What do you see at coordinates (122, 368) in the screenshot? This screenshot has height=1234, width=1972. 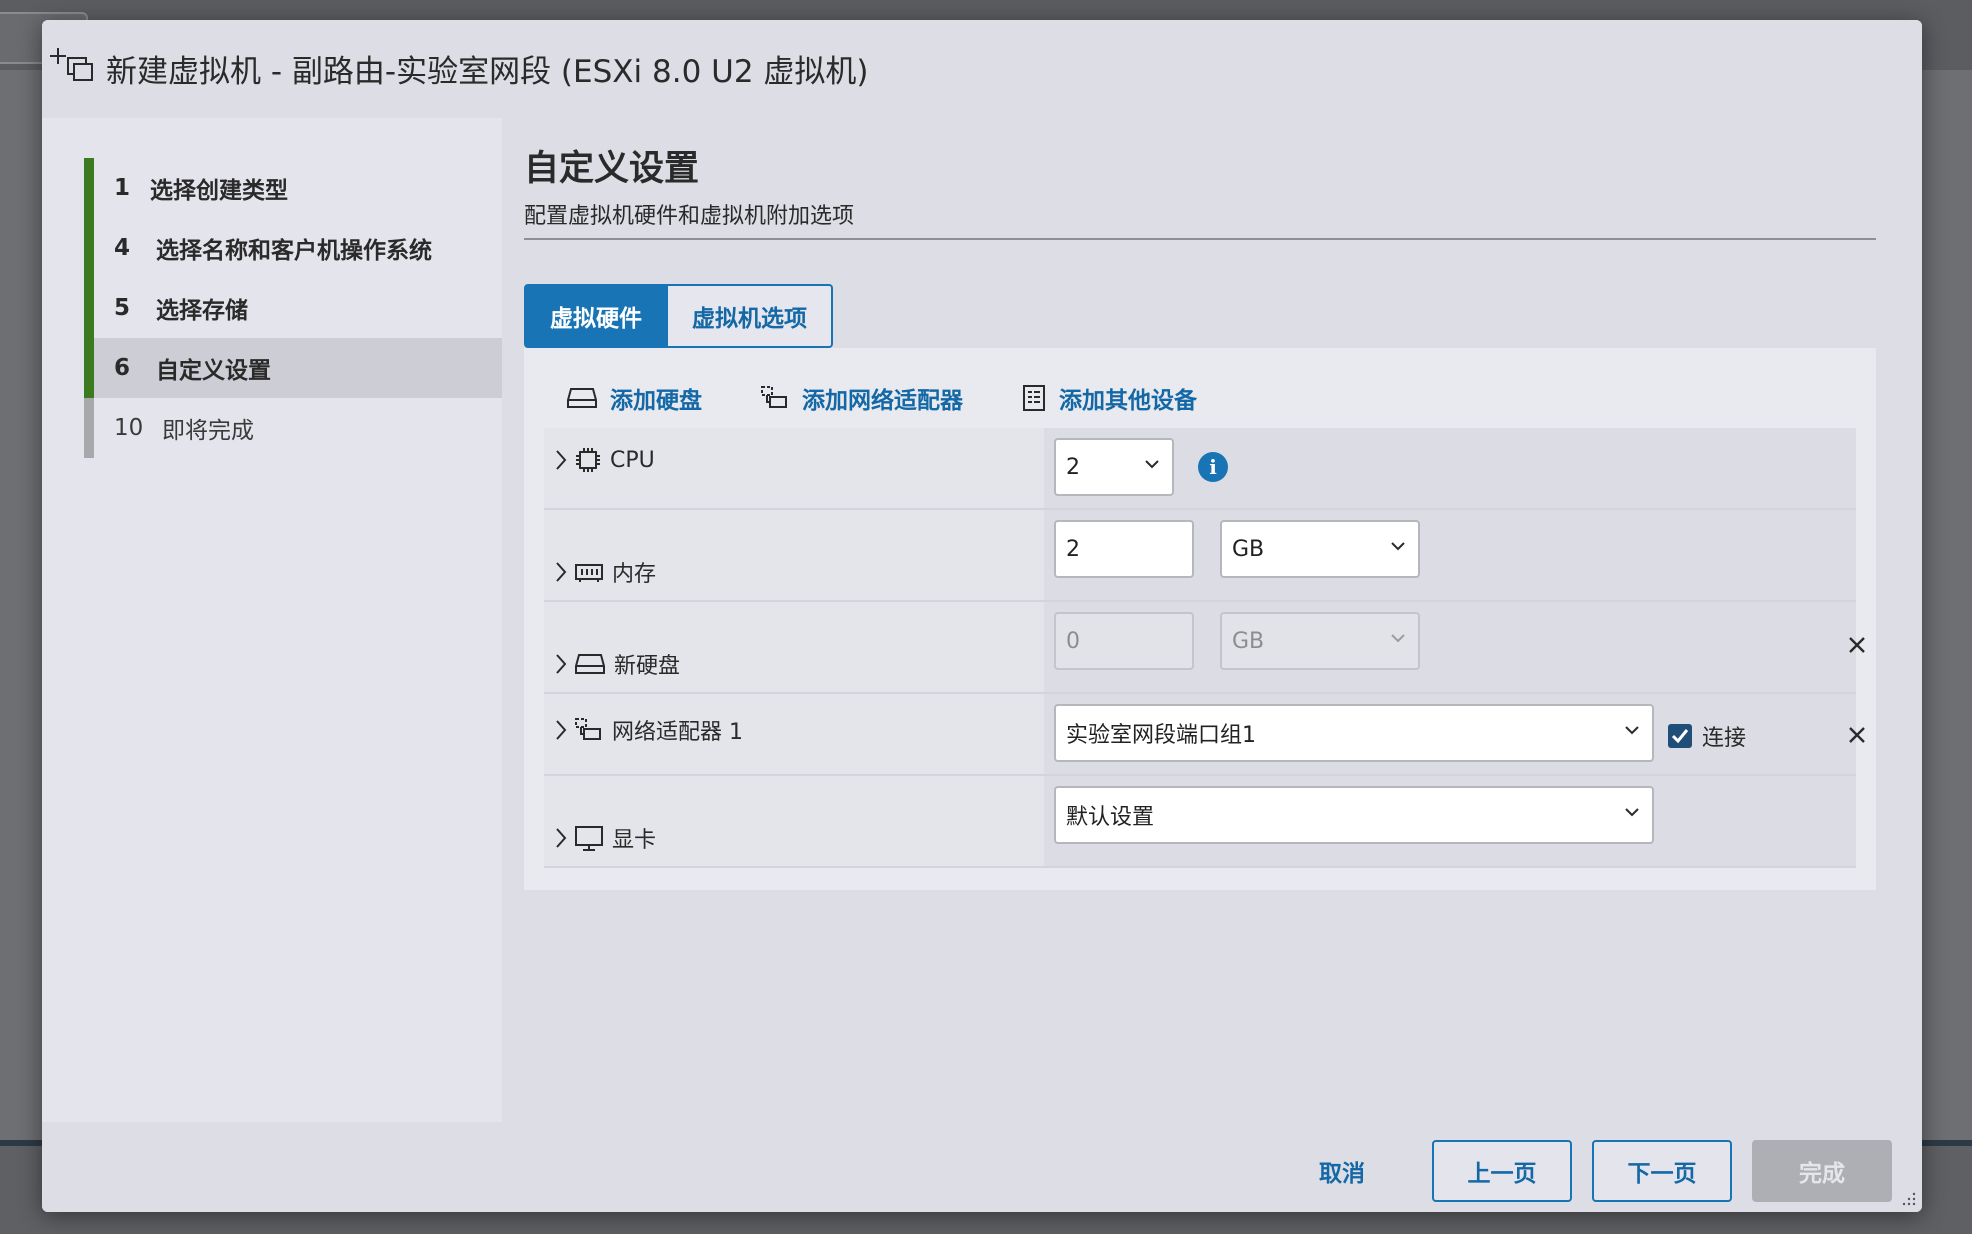 I see `step-number: 6` at bounding box center [122, 368].